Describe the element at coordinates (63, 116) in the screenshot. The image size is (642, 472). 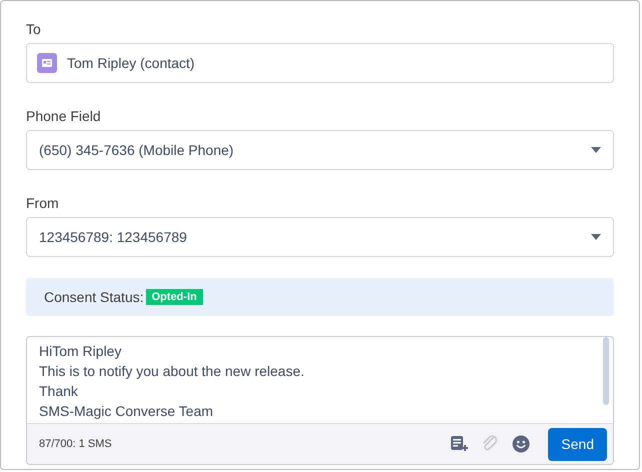
I see `field-label: Phone Field` at that location.